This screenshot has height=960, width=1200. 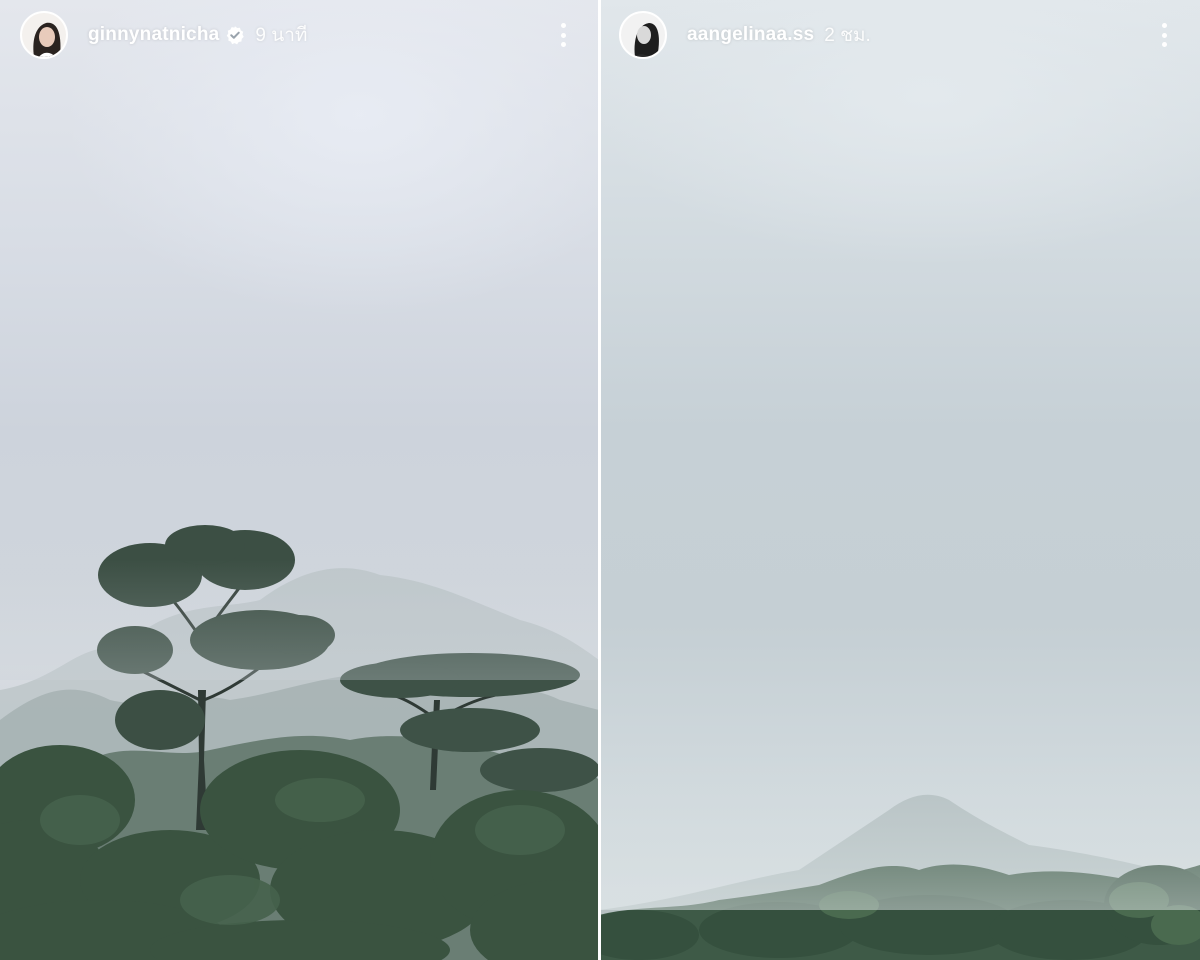 I want to click on story-header: ginnynatnicha 9 นาที, so click(x=299, y=40).